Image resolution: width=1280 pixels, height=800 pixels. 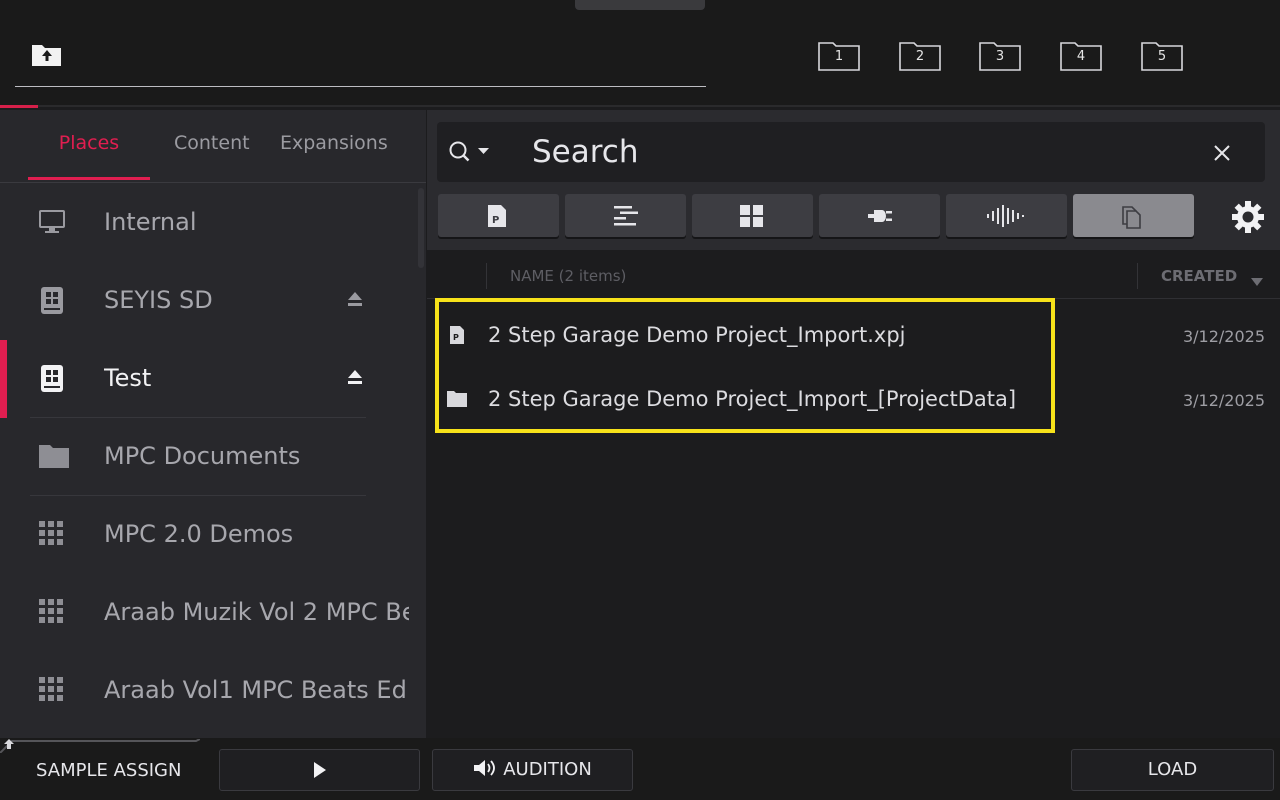 I want to click on place-label: MPC 2.0 Demos, so click(x=199, y=534).